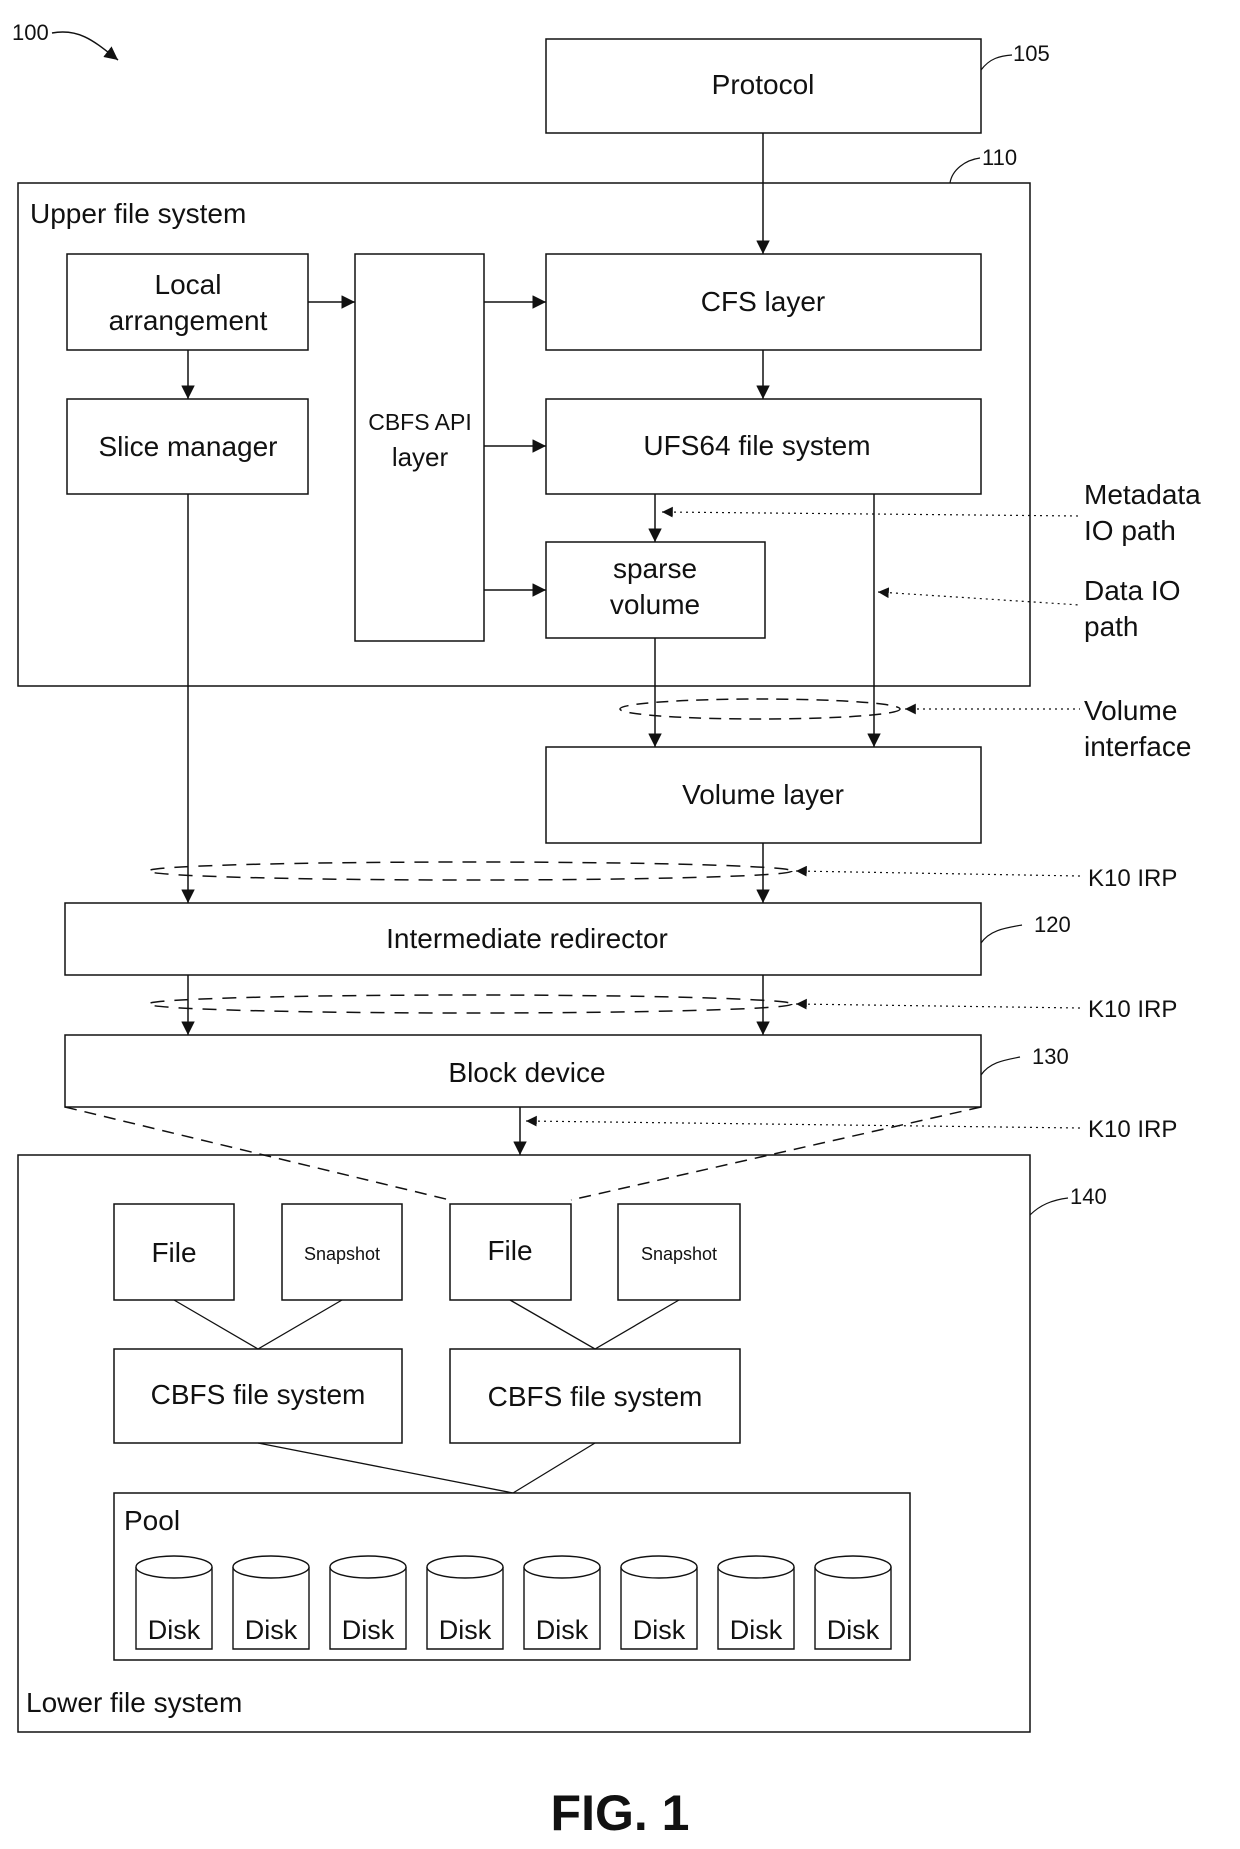 The image size is (1240, 1849). I want to click on disk-2: Disk, so click(271, 1602).